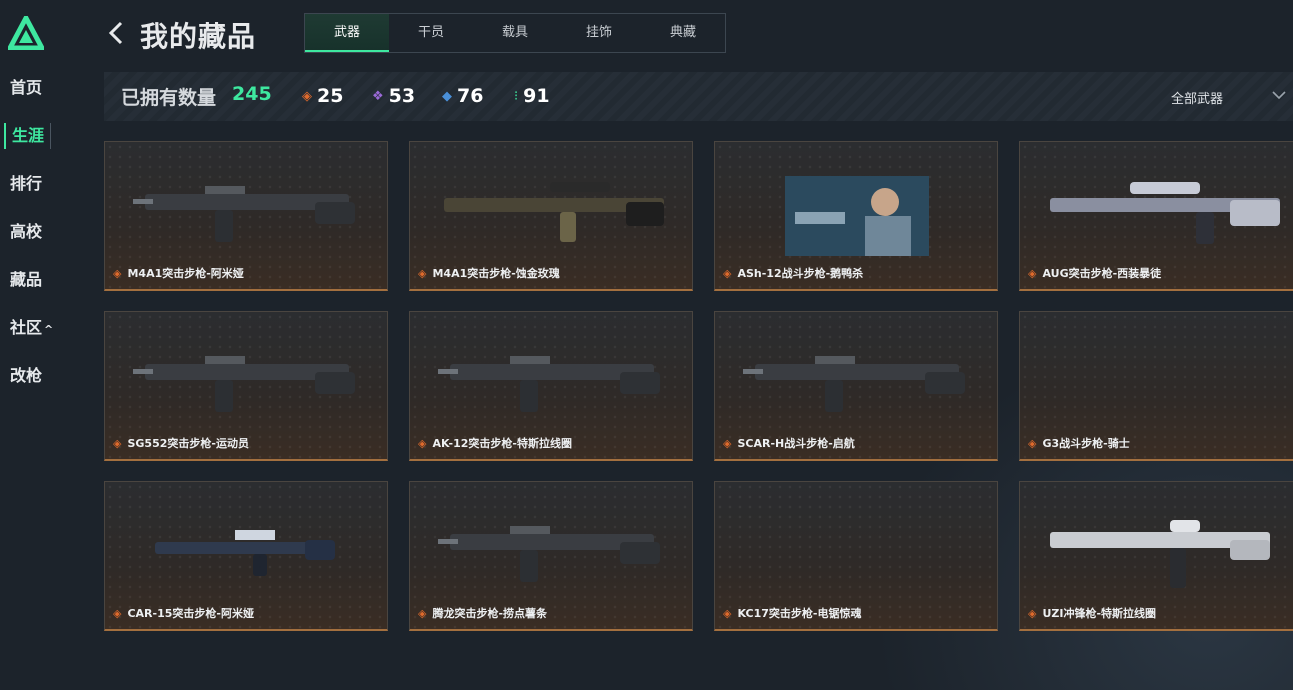  Describe the element at coordinates (799, 613) in the screenshot. I see `weapon-name: KC17突击步枪-电锯惊魂` at that location.